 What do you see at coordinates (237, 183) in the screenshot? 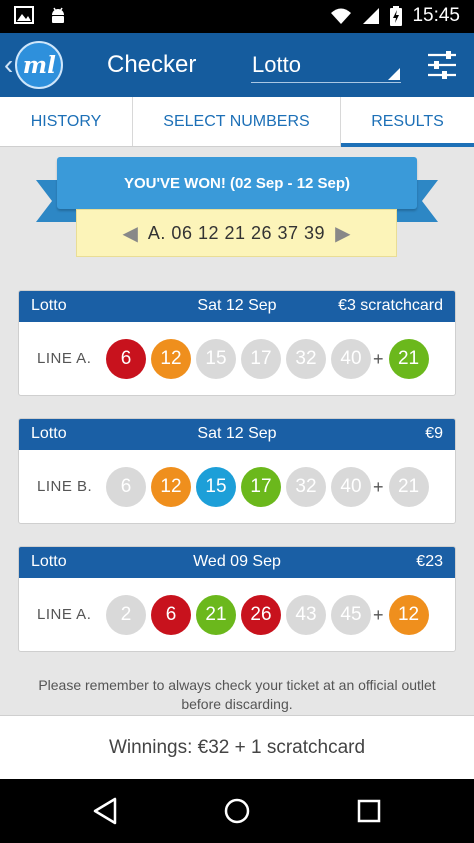
I see `win-banner-headline: YOU'VE WON! (02 Sep - 12 Sep)` at bounding box center [237, 183].